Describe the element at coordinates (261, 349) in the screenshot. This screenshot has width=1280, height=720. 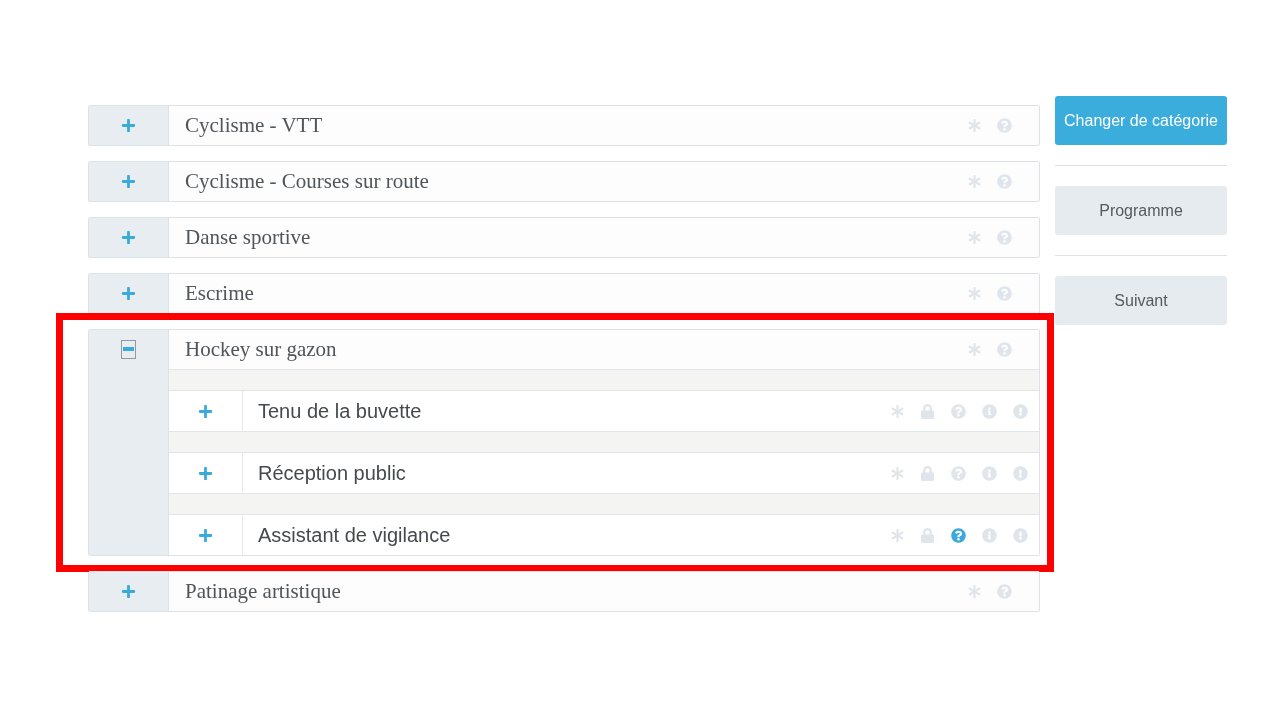
I see `category-title: Hockey sur gazon` at that location.